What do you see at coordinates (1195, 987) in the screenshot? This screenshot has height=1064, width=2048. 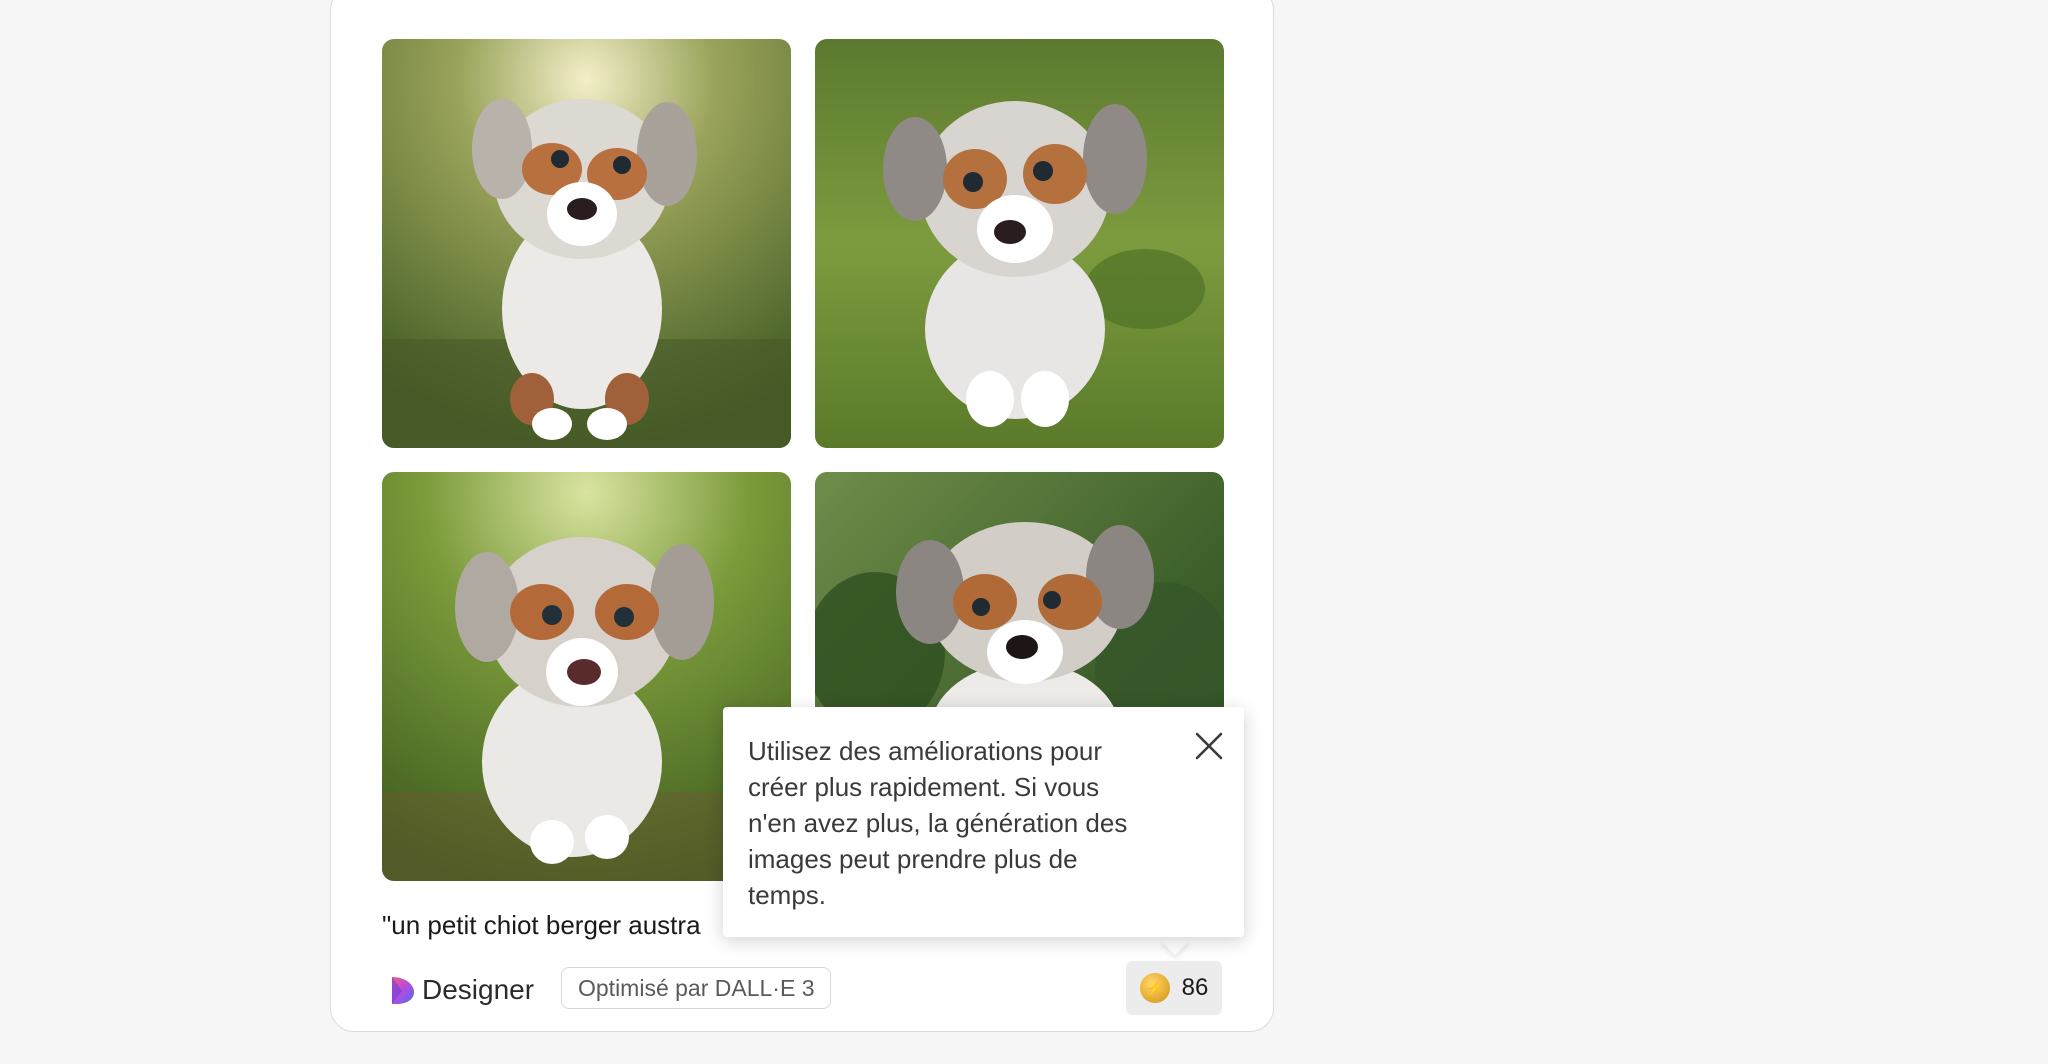 I see `boost-count: 86` at bounding box center [1195, 987].